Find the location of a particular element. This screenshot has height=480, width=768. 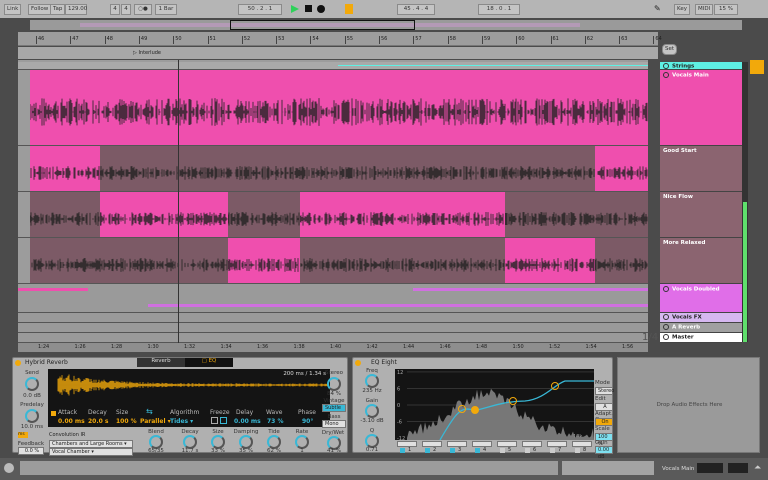

locator-lane: ▷ Interlude is located at coordinates (338, 53).